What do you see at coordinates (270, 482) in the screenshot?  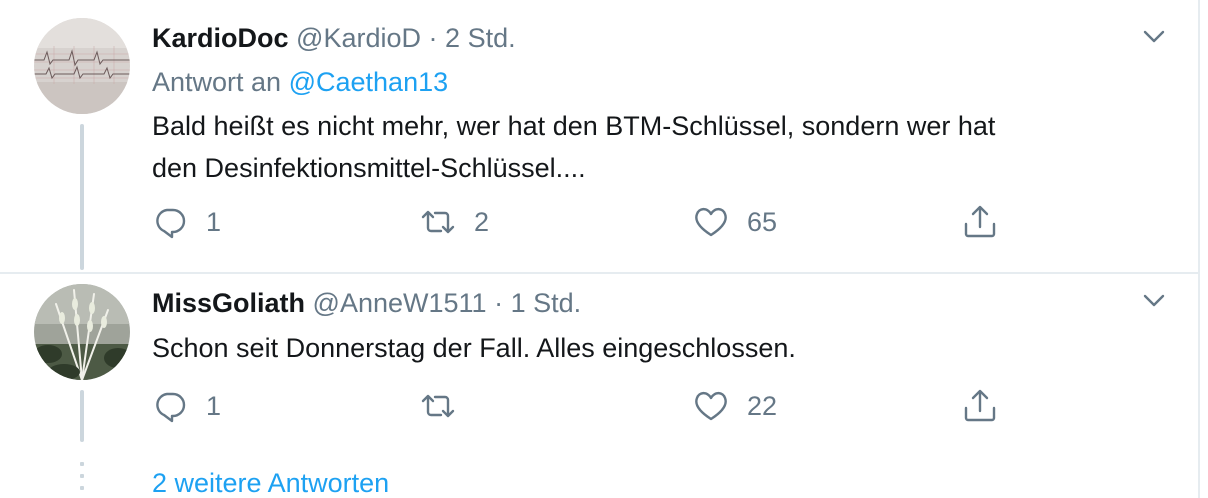 I see `show-more-replies-link: 2 weitere Antworten` at bounding box center [270, 482].